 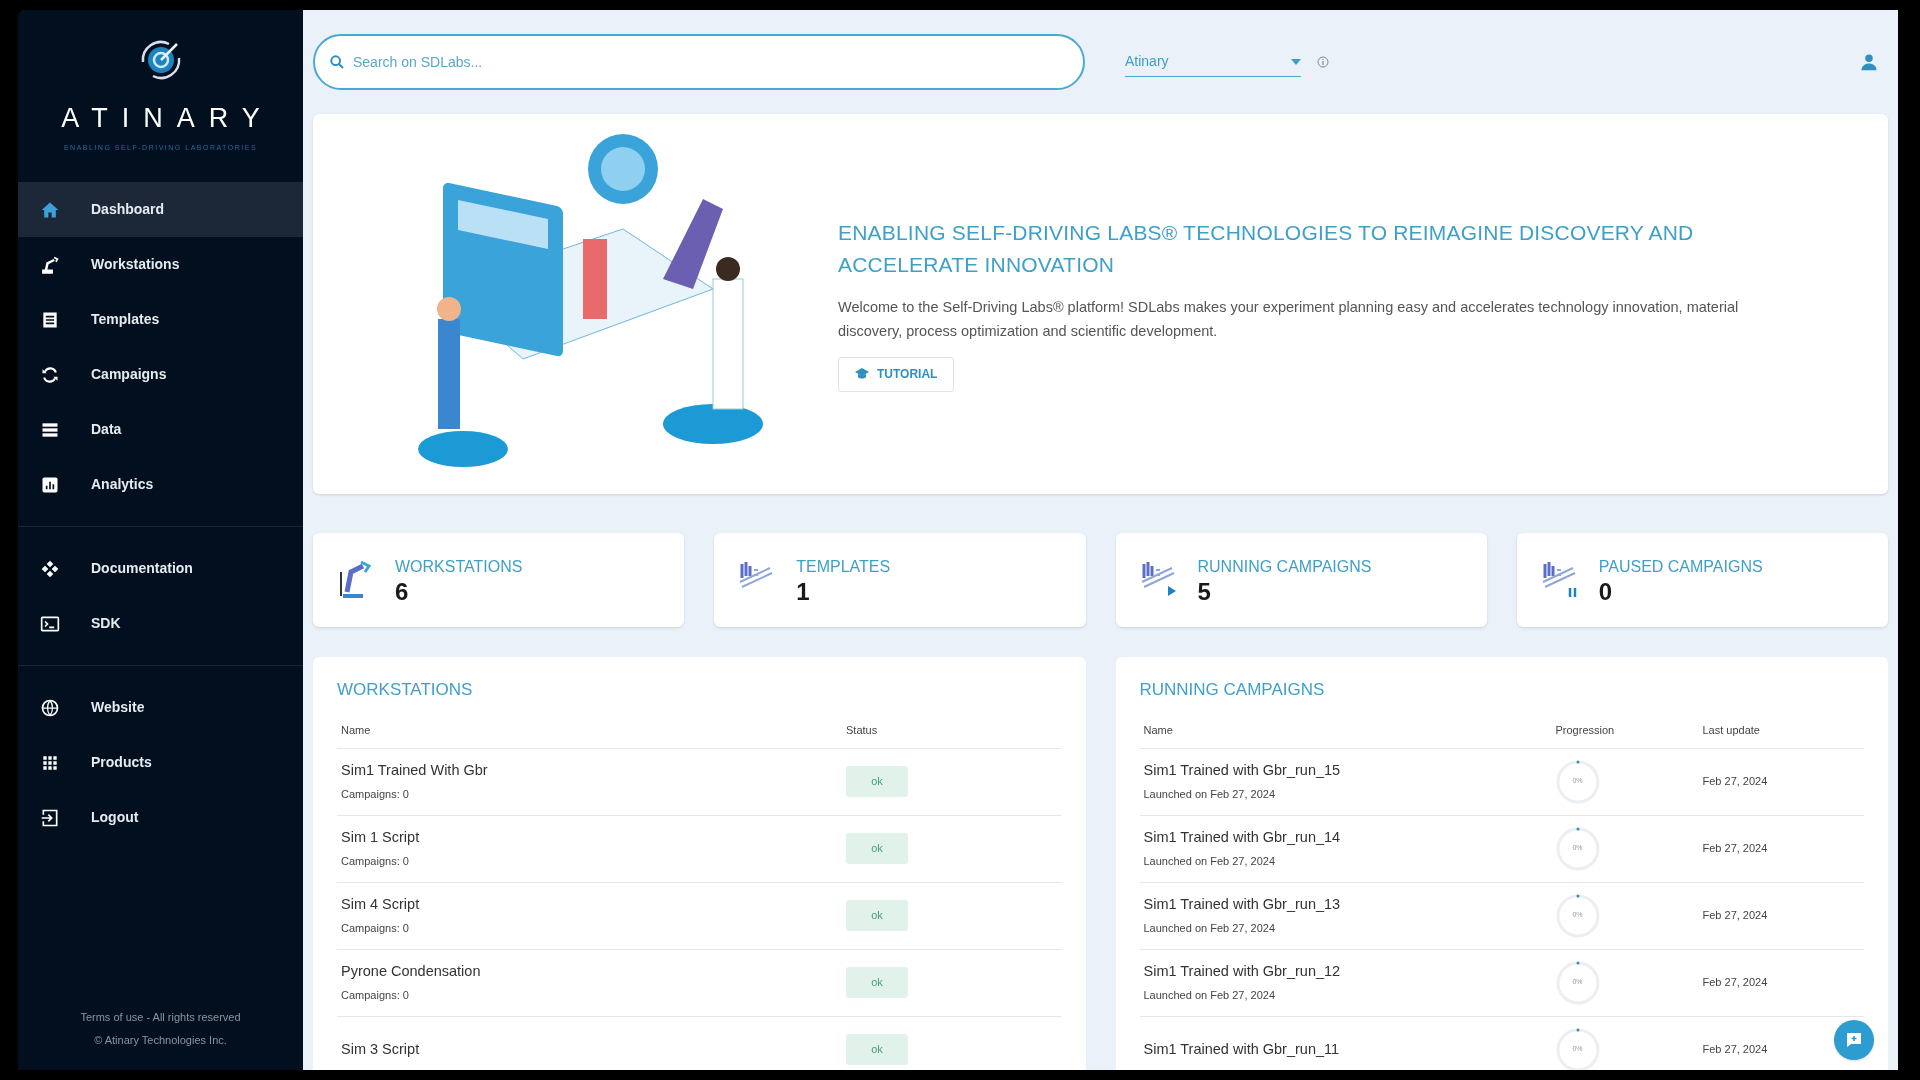 I want to click on sidebar-item: Templates, so click(x=160, y=319).